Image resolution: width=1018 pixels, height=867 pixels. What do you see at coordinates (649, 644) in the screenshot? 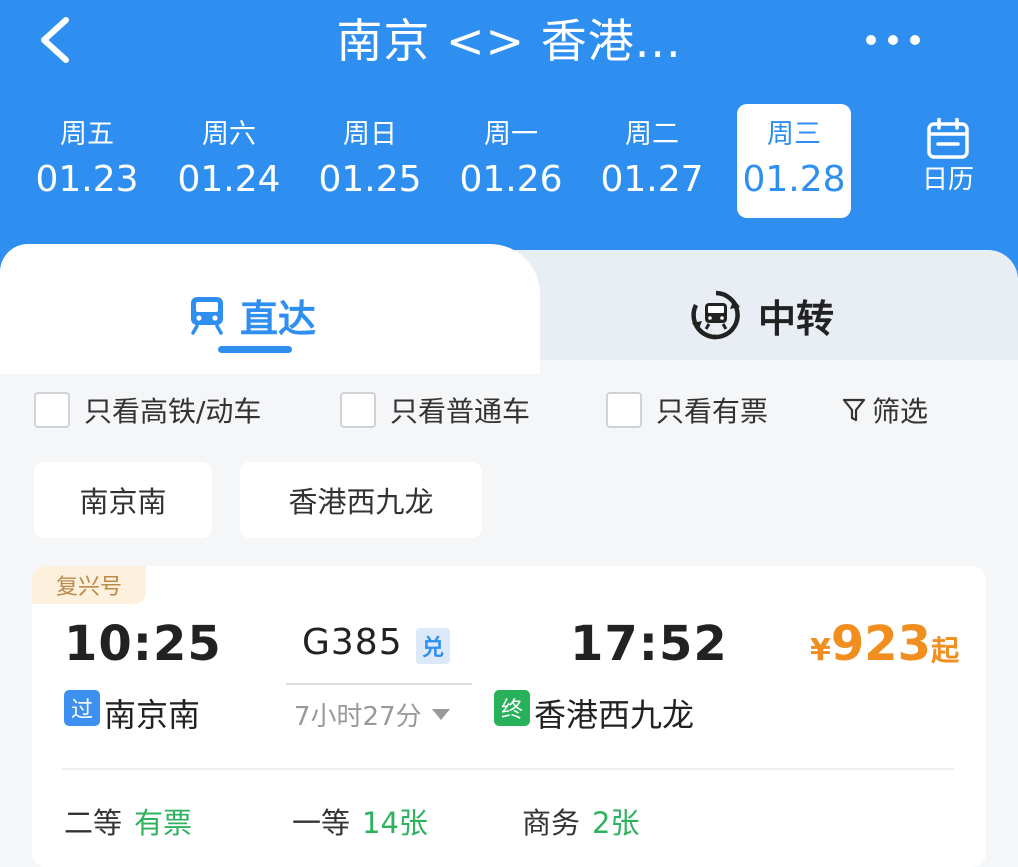
I see `arrival-time: 17:52` at bounding box center [649, 644].